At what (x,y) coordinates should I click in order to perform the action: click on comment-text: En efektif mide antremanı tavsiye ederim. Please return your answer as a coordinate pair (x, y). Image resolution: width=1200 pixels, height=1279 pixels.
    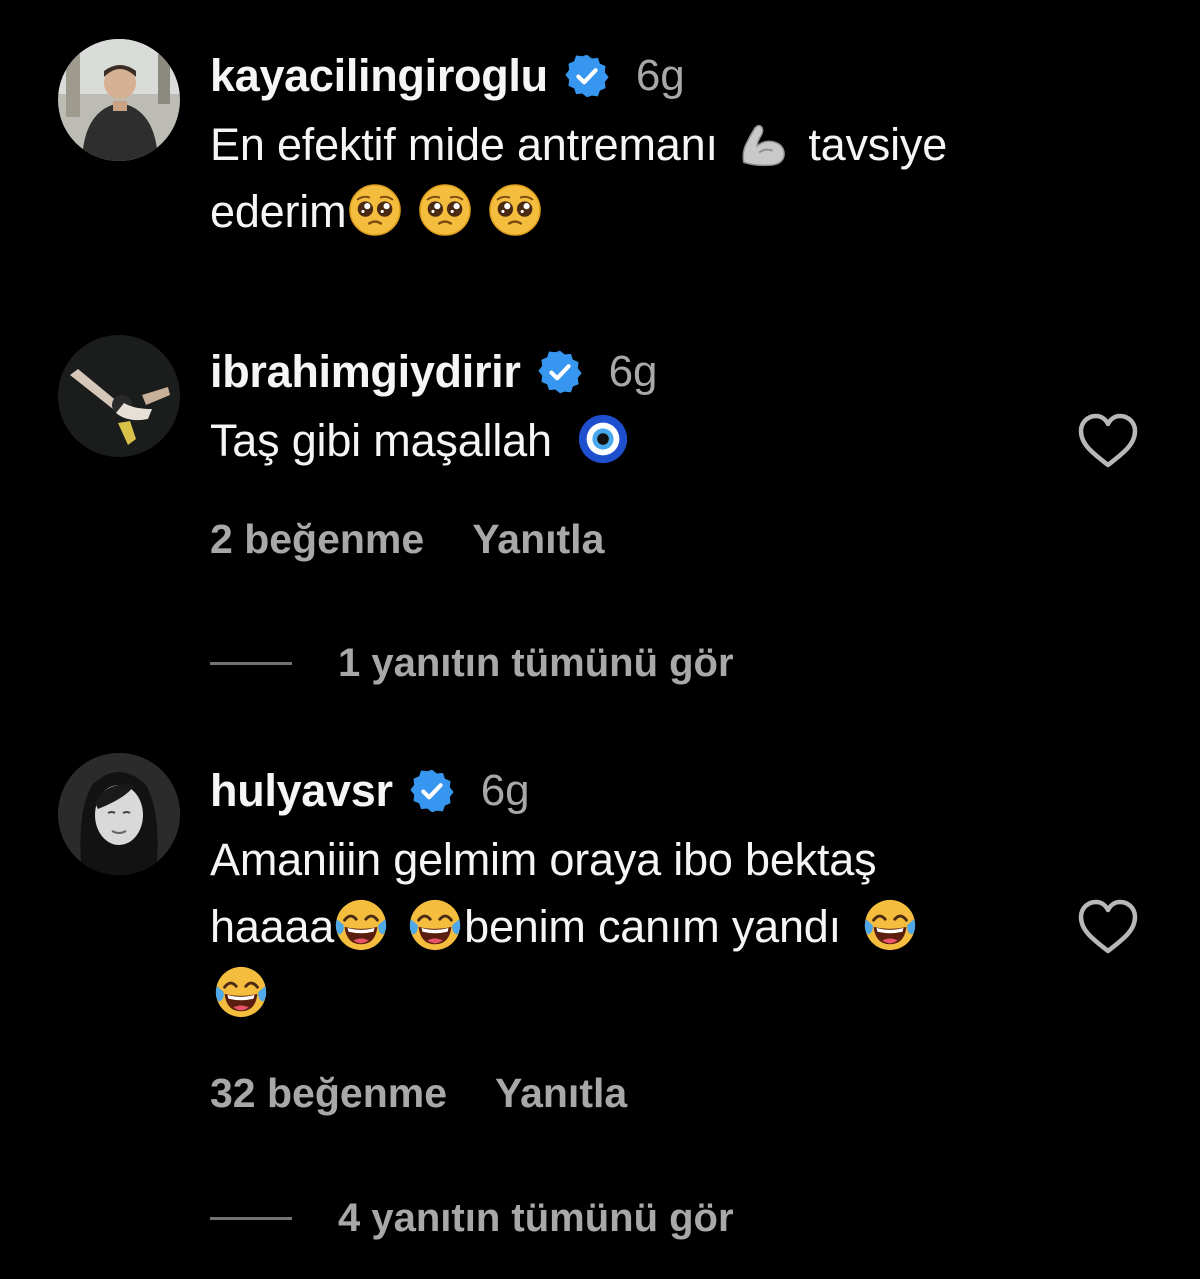
    Looking at the image, I should click on (645, 178).